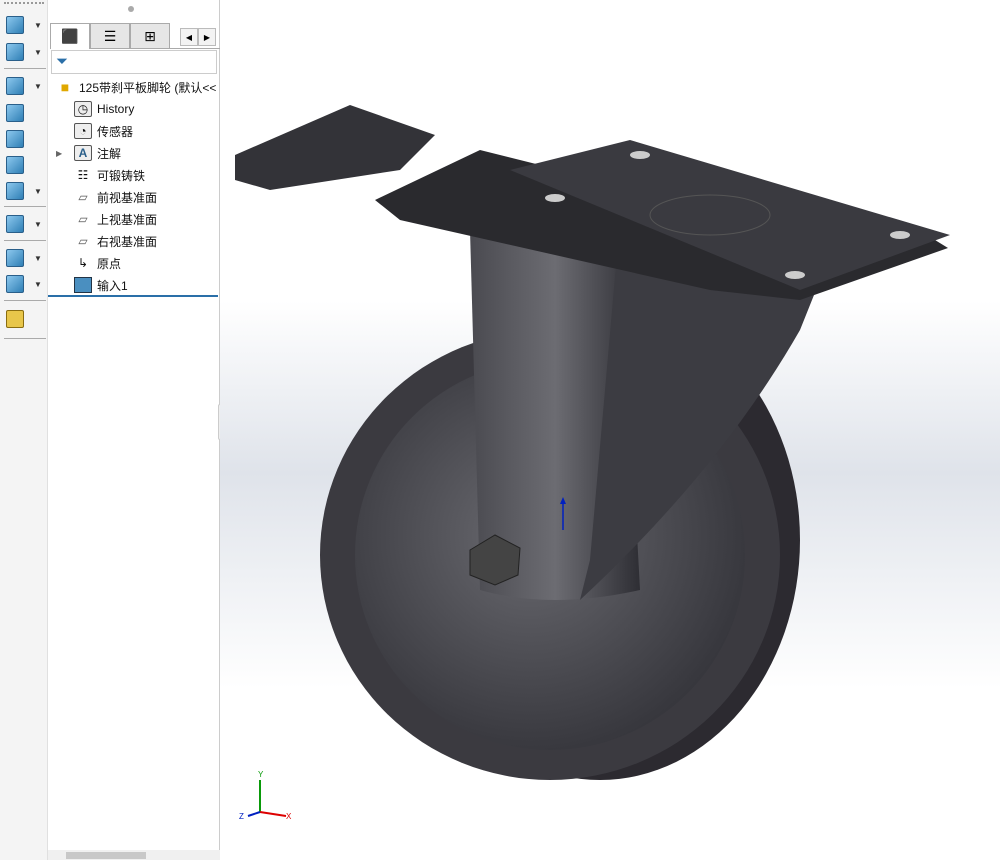  I want to click on tree-item-front-plane: ▱ 前视基准面, so click(134, 197).